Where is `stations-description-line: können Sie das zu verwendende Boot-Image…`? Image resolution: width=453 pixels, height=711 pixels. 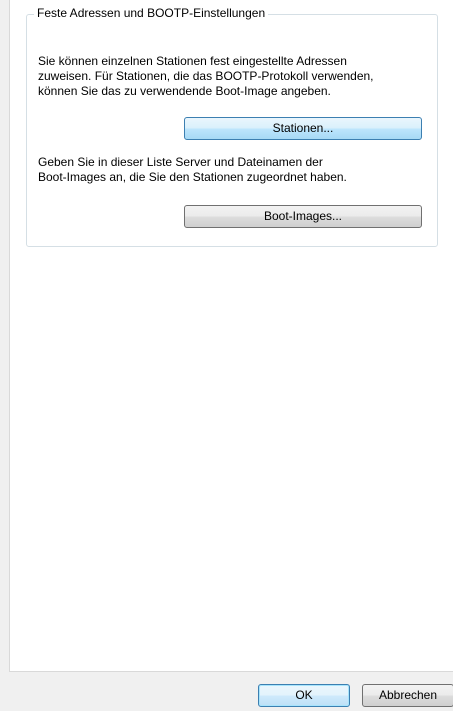 stations-description-line: können Sie das zu verwendende Boot-Image… is located at coordinates (184, 91).